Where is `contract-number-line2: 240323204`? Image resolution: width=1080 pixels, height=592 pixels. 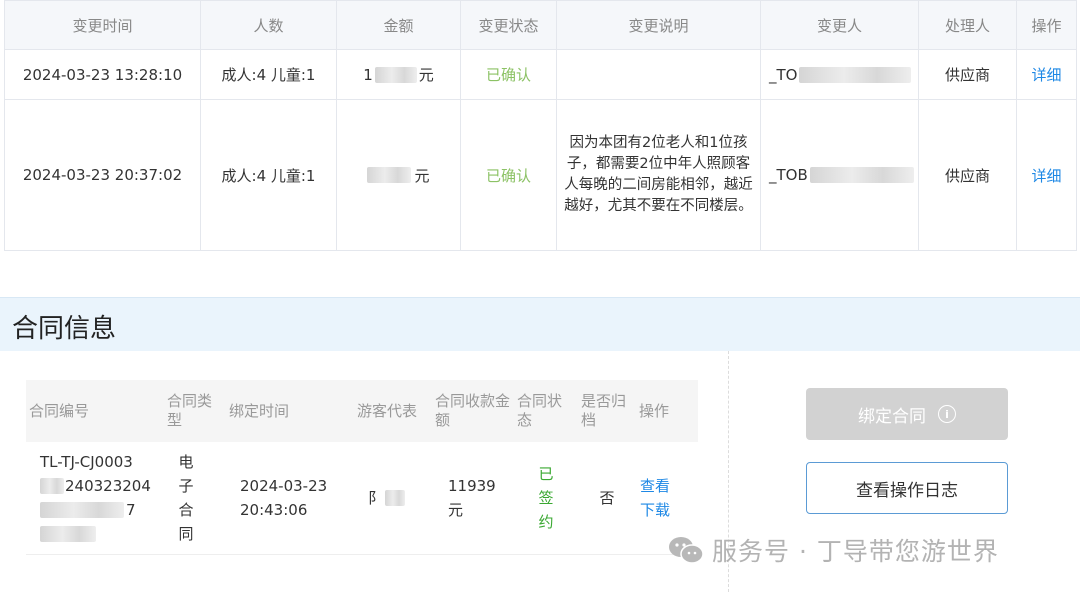
contract-number-line2: 240323204 is located at coordinates (100, 486).